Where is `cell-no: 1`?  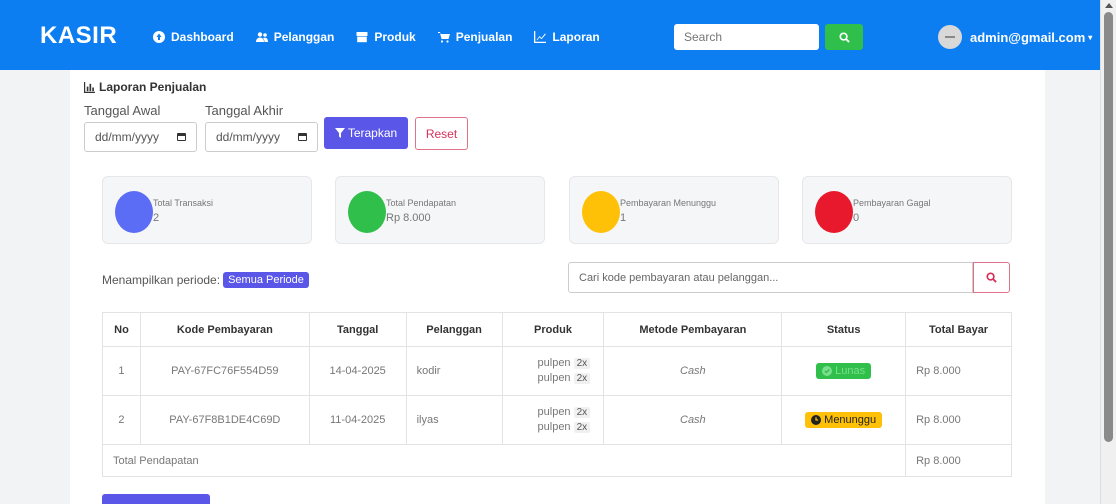 cell-no: 1 is located at coordinates (121, 371).